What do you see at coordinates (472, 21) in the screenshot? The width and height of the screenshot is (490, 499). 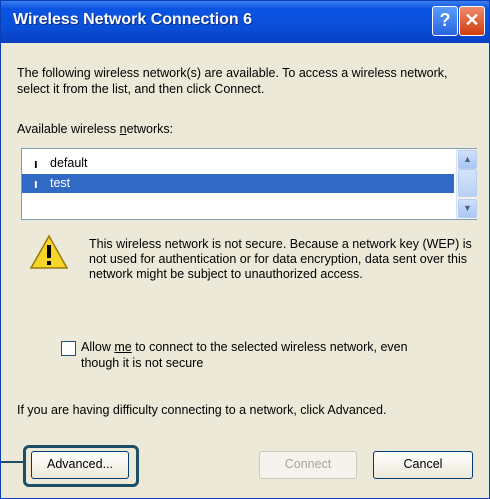 I see `close-button: ✕` at bounding box center [472, 21].